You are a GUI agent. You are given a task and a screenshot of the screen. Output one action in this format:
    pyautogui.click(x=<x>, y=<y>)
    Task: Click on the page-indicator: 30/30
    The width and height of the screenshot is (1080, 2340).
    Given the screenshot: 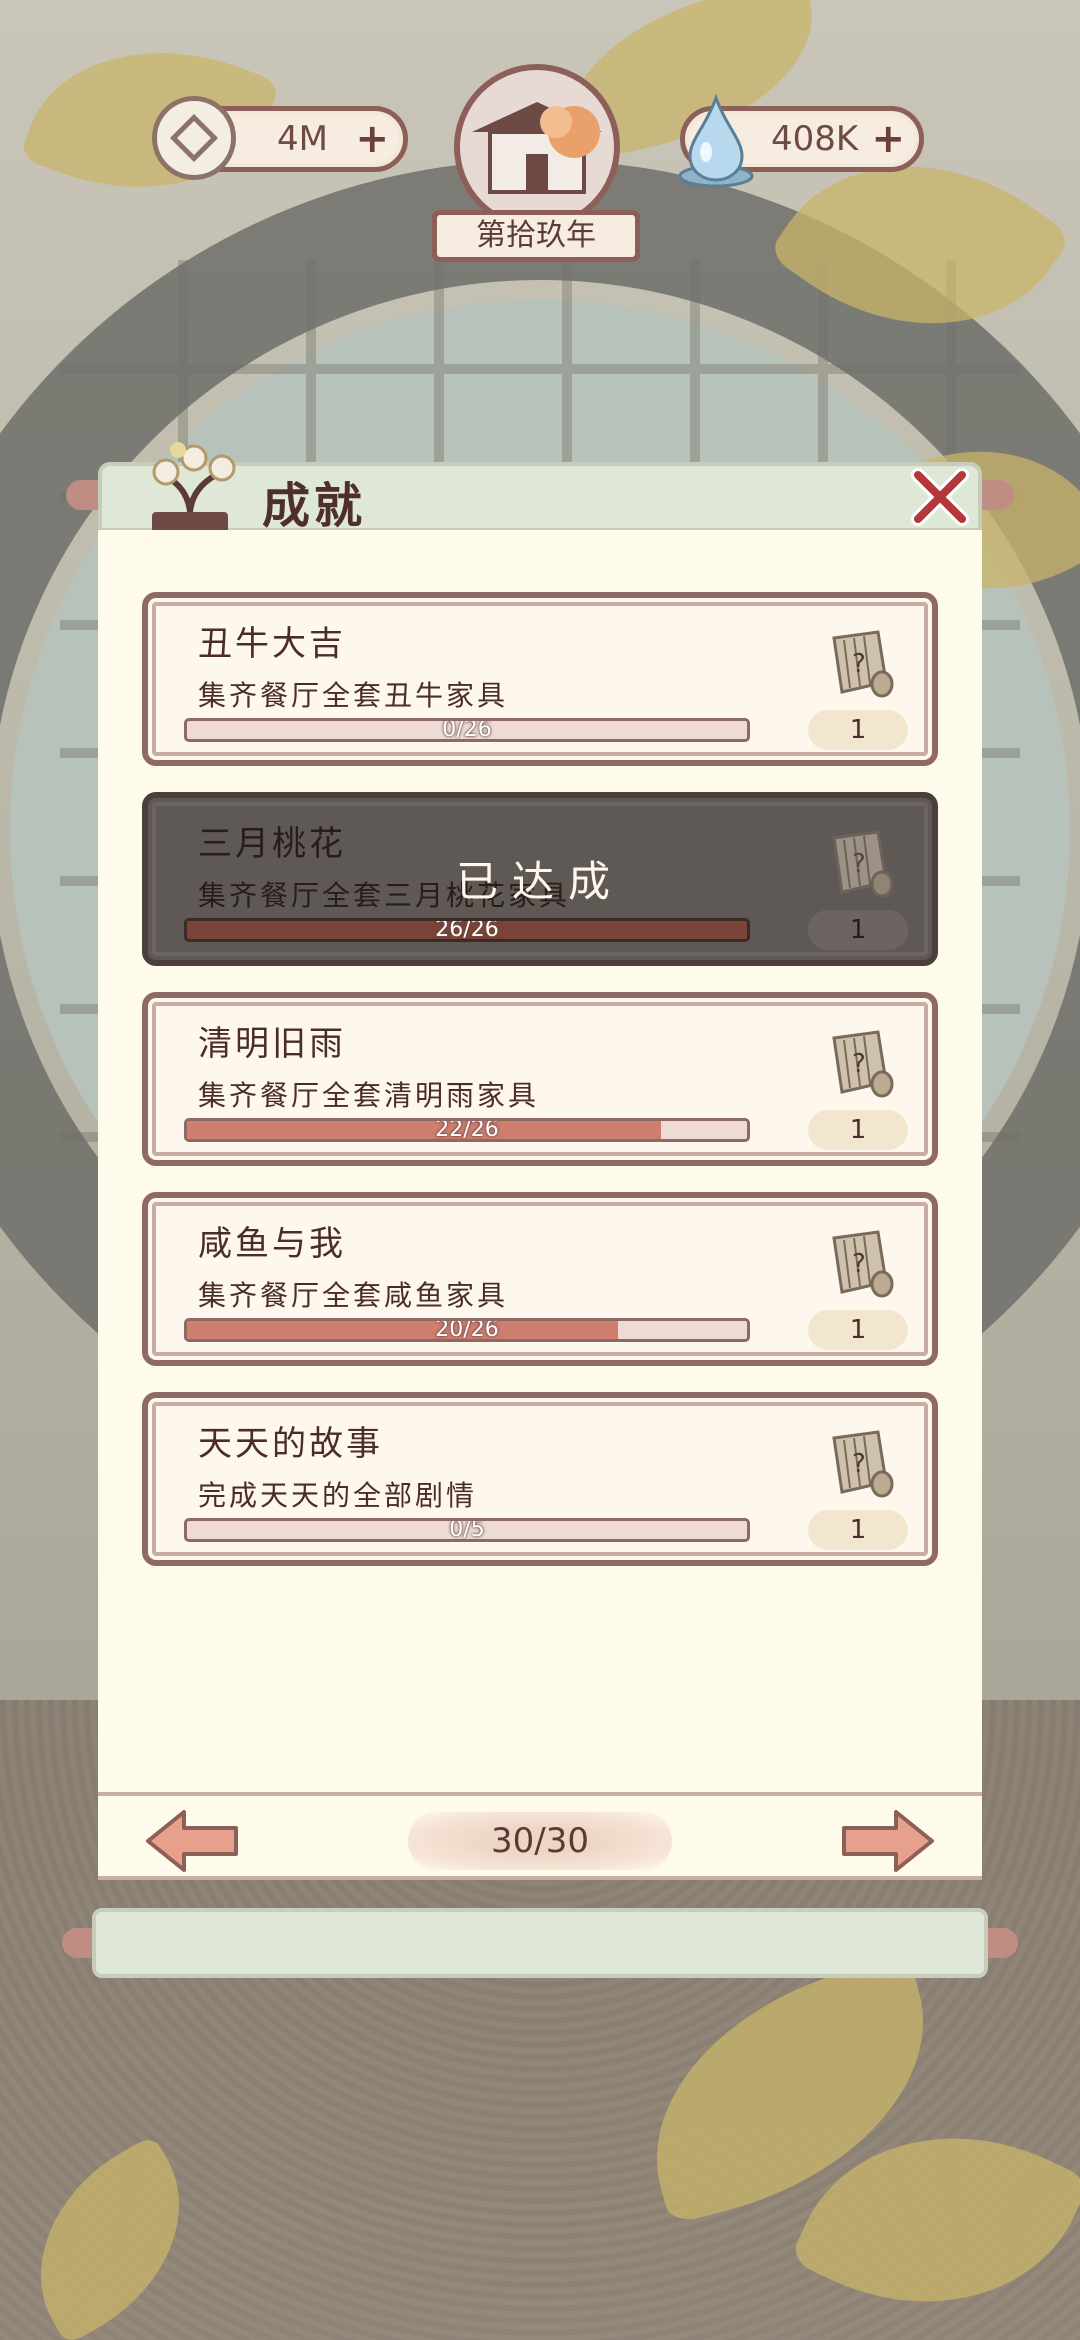 What is the action you would take?
    pyautogui.click(x=540, y=1841)
    